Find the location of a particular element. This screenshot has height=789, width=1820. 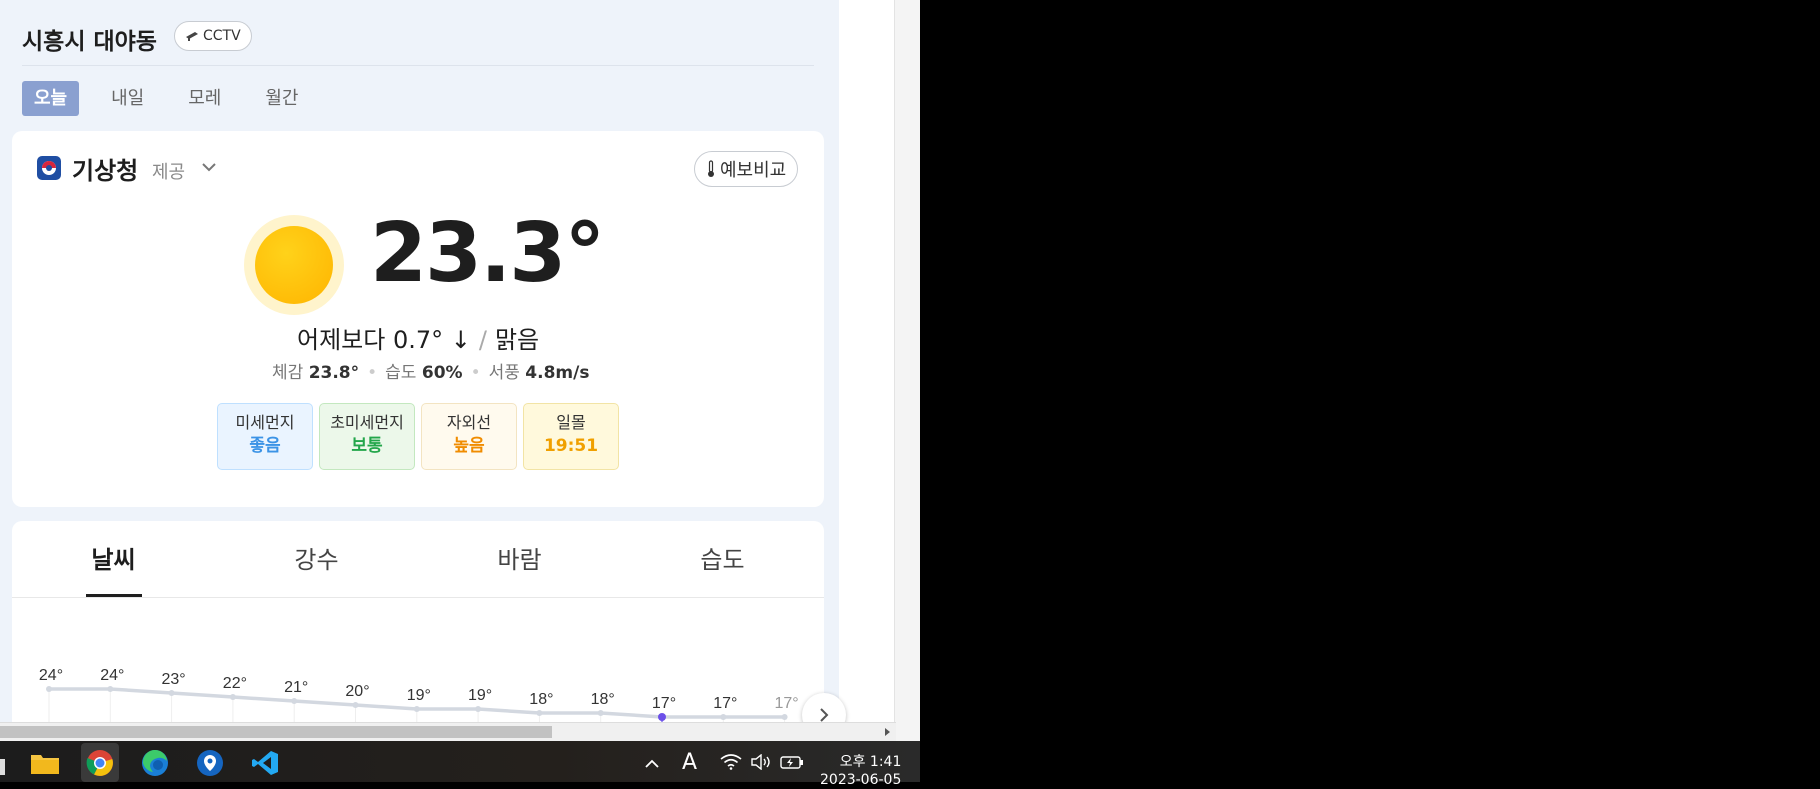

aq-label: 미세먼지 is located at coordinates (265, 422).